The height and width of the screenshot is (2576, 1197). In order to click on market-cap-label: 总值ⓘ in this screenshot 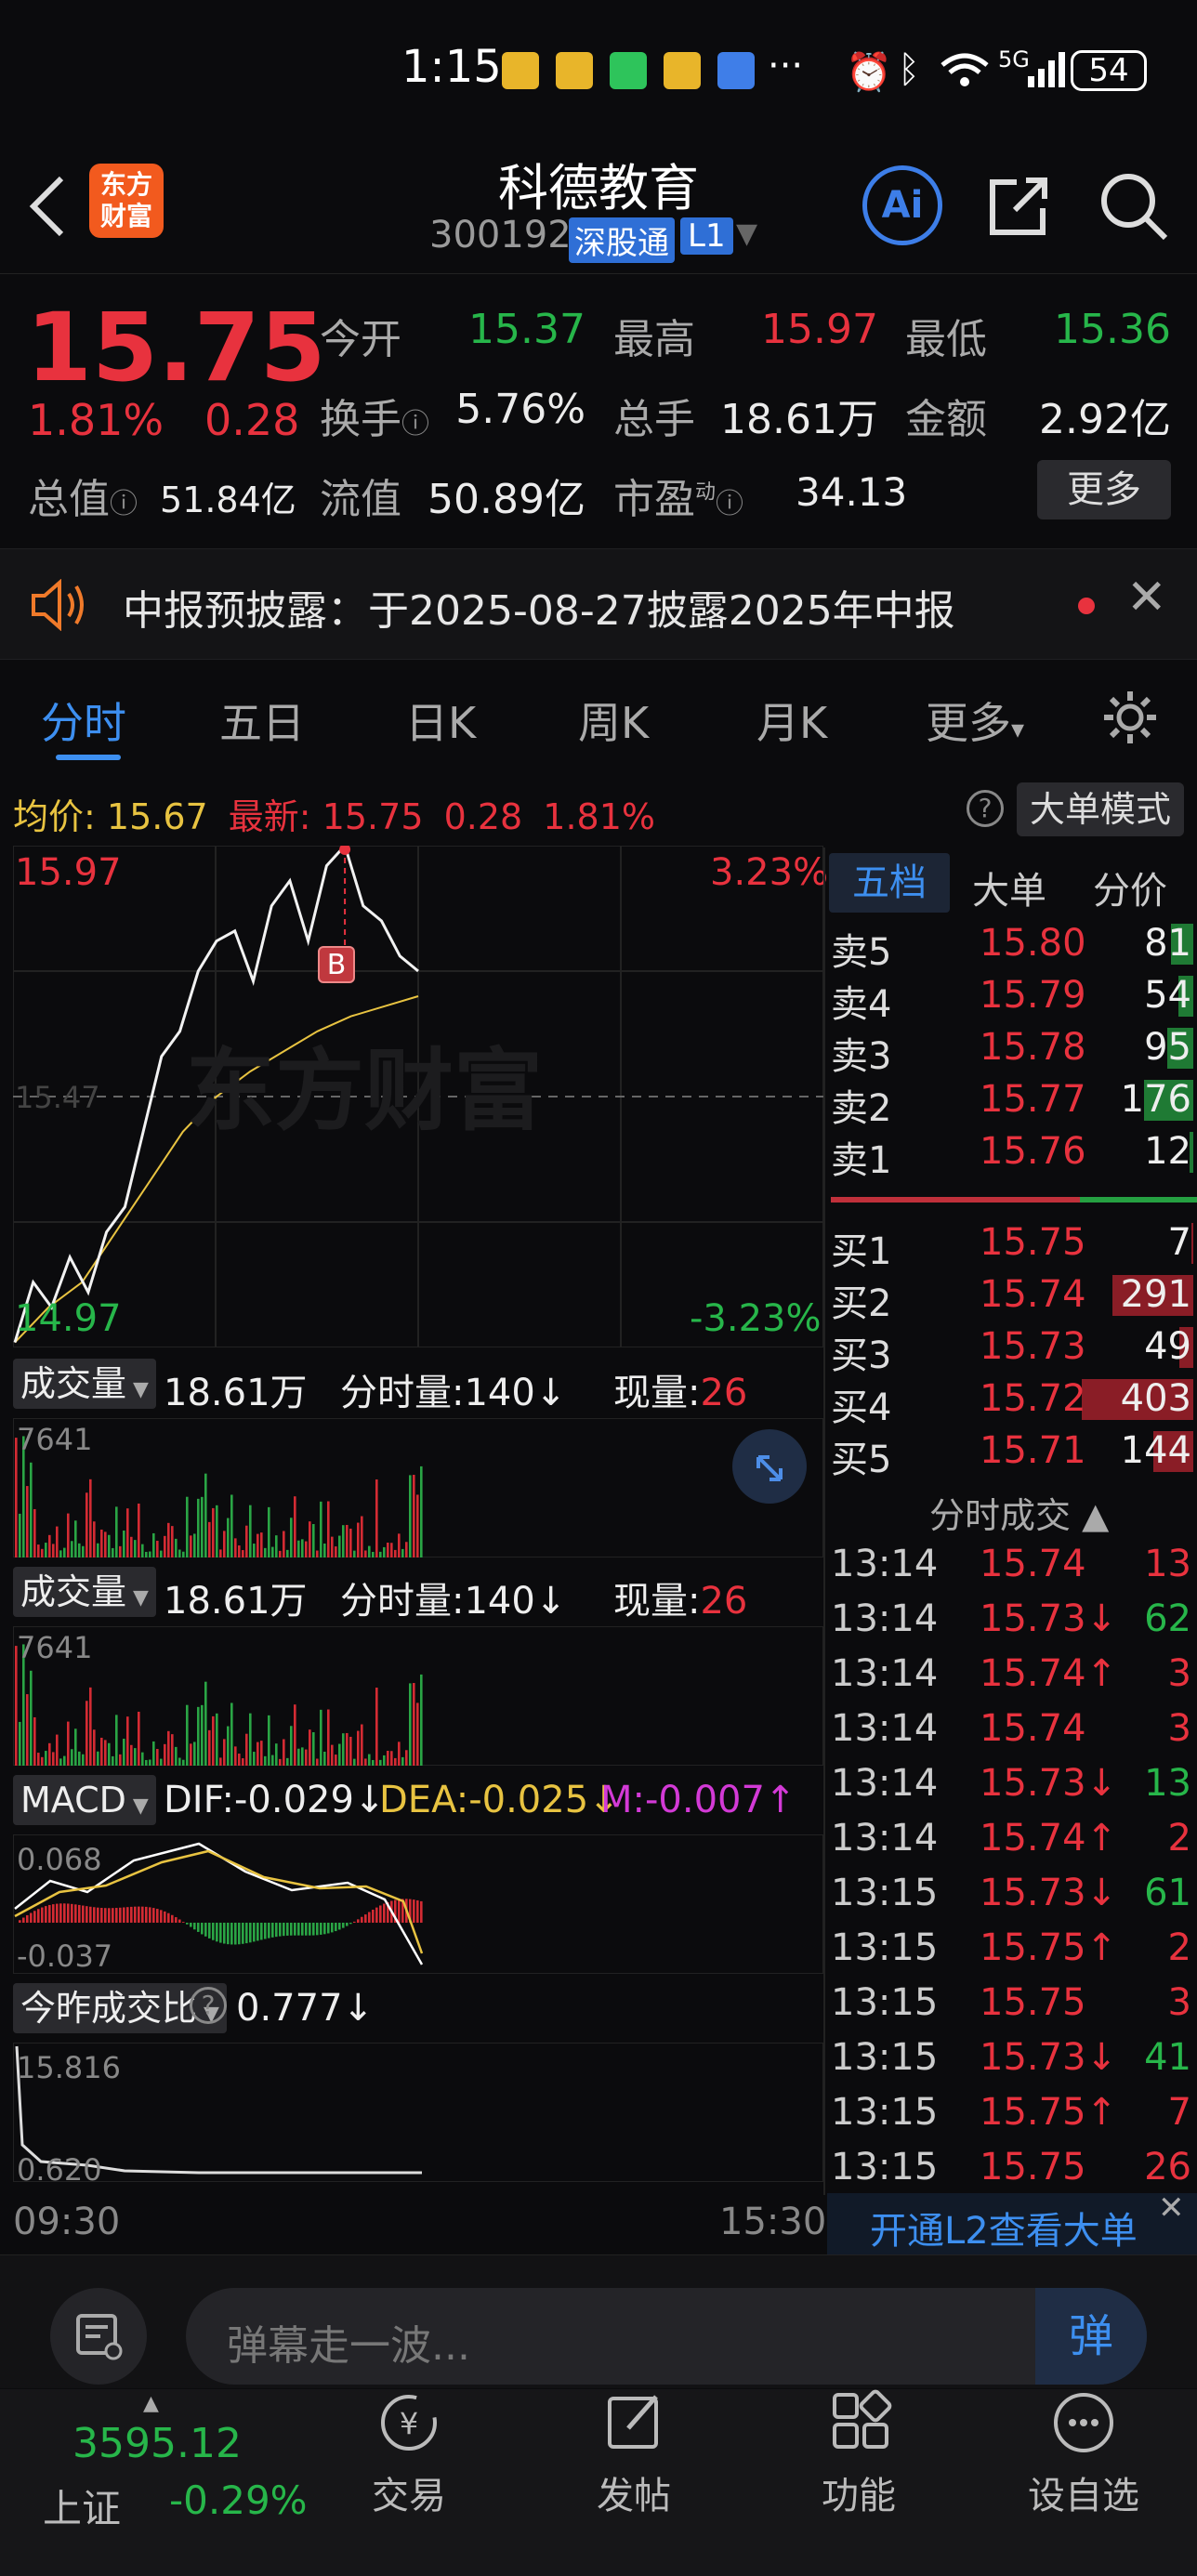, I will do `click(83, 499)`.